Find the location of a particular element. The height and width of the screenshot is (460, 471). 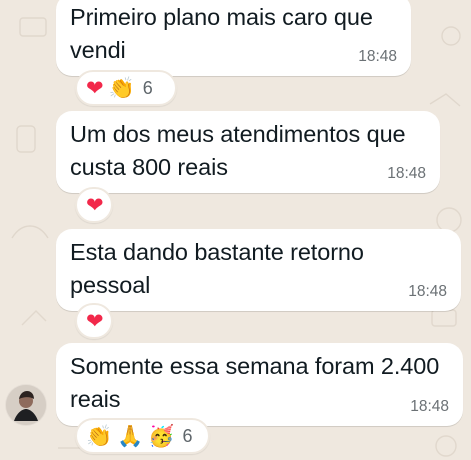

reaction-bar: 👏 🙏 🥳 6 is located at coordinates (142, 436).